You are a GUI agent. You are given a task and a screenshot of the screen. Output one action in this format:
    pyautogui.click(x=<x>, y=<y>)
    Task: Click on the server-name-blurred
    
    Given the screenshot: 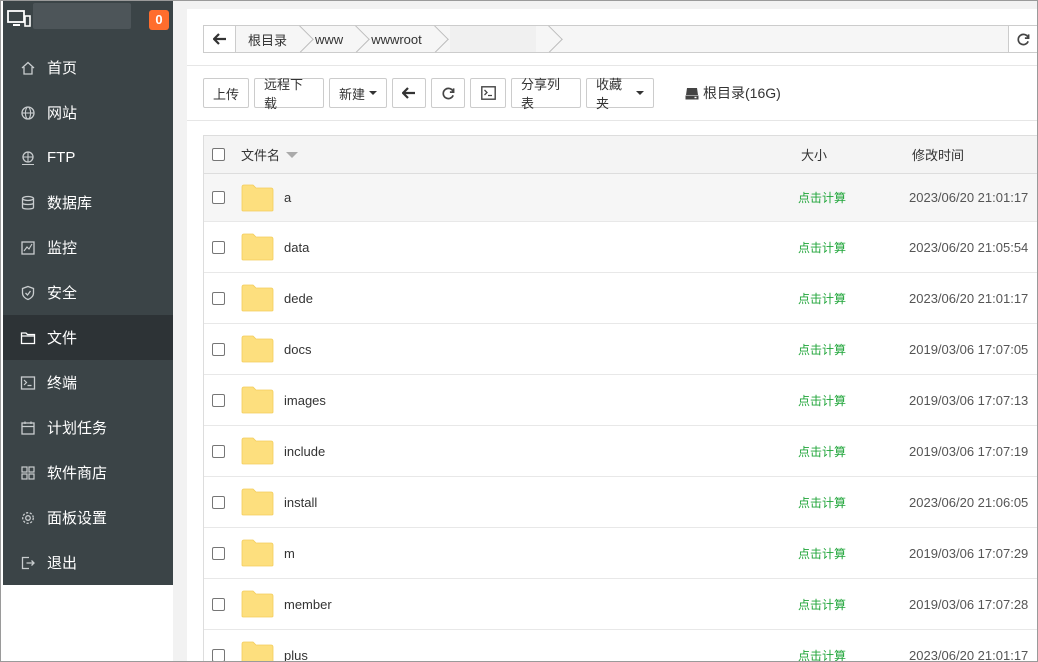 What is the action you would take?
    pyautogui.click(x=82, y=16)
    